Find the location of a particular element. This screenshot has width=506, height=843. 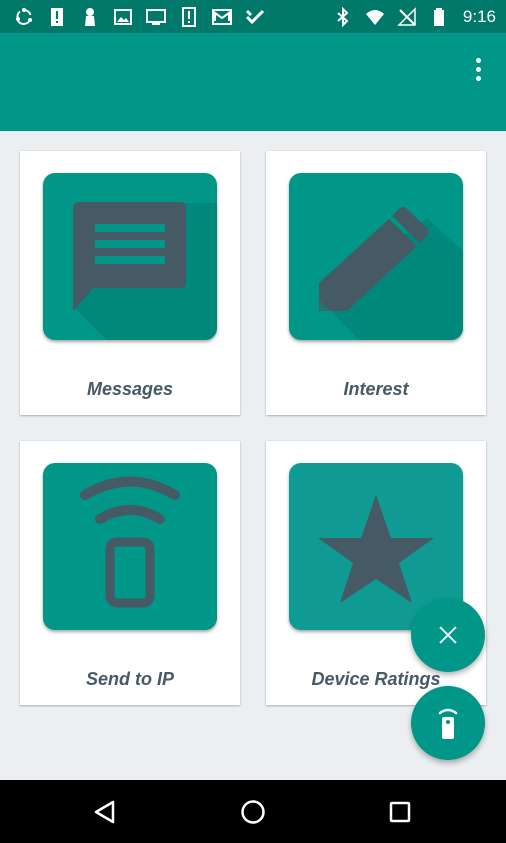

interest-card: Interest is located at coordinates (376, 283).